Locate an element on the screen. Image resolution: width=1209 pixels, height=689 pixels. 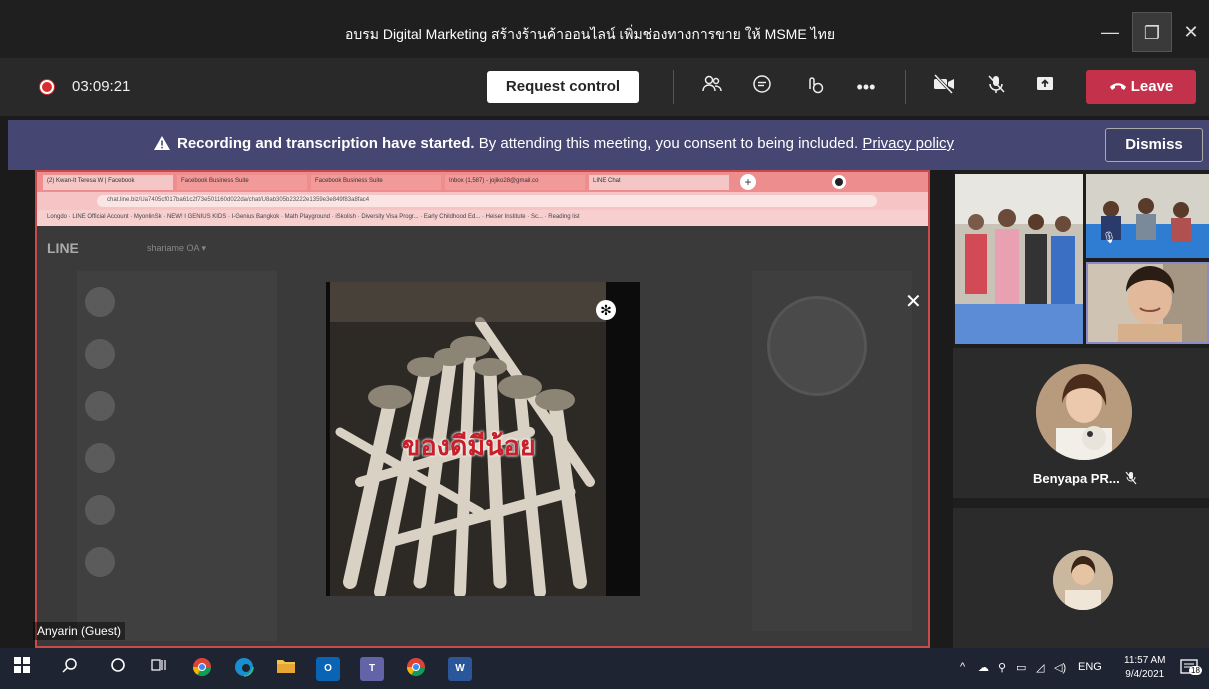
chat-list is located at coordinates (177, 456).